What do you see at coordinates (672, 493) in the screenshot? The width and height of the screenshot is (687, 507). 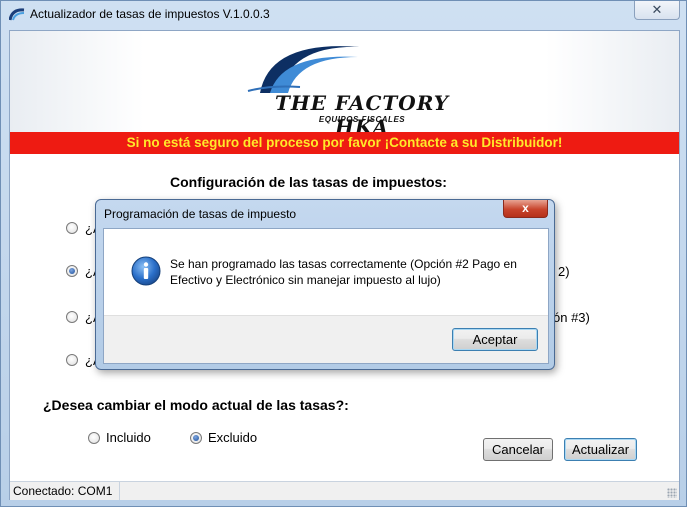 I see `resize-grip-icon` at bounding box center [672, 493].